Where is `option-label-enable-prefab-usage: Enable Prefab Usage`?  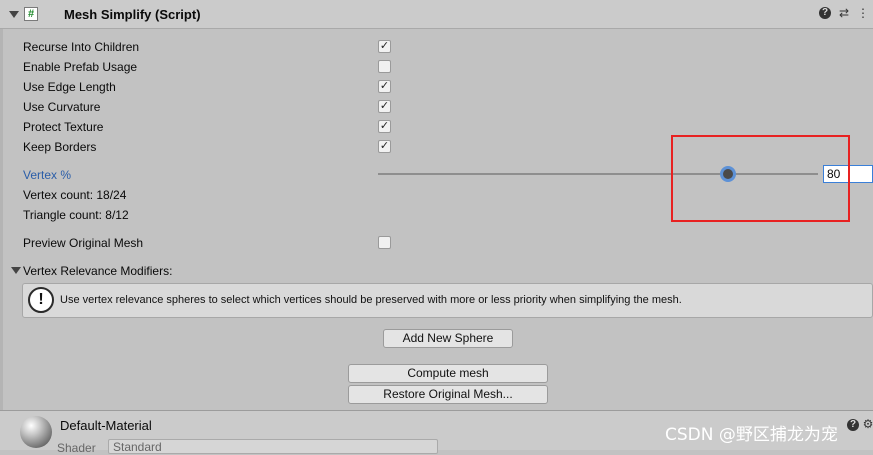
option-label-enable-prefab-usage: Enable Prefab Usage is located at coordinates (80, 67).